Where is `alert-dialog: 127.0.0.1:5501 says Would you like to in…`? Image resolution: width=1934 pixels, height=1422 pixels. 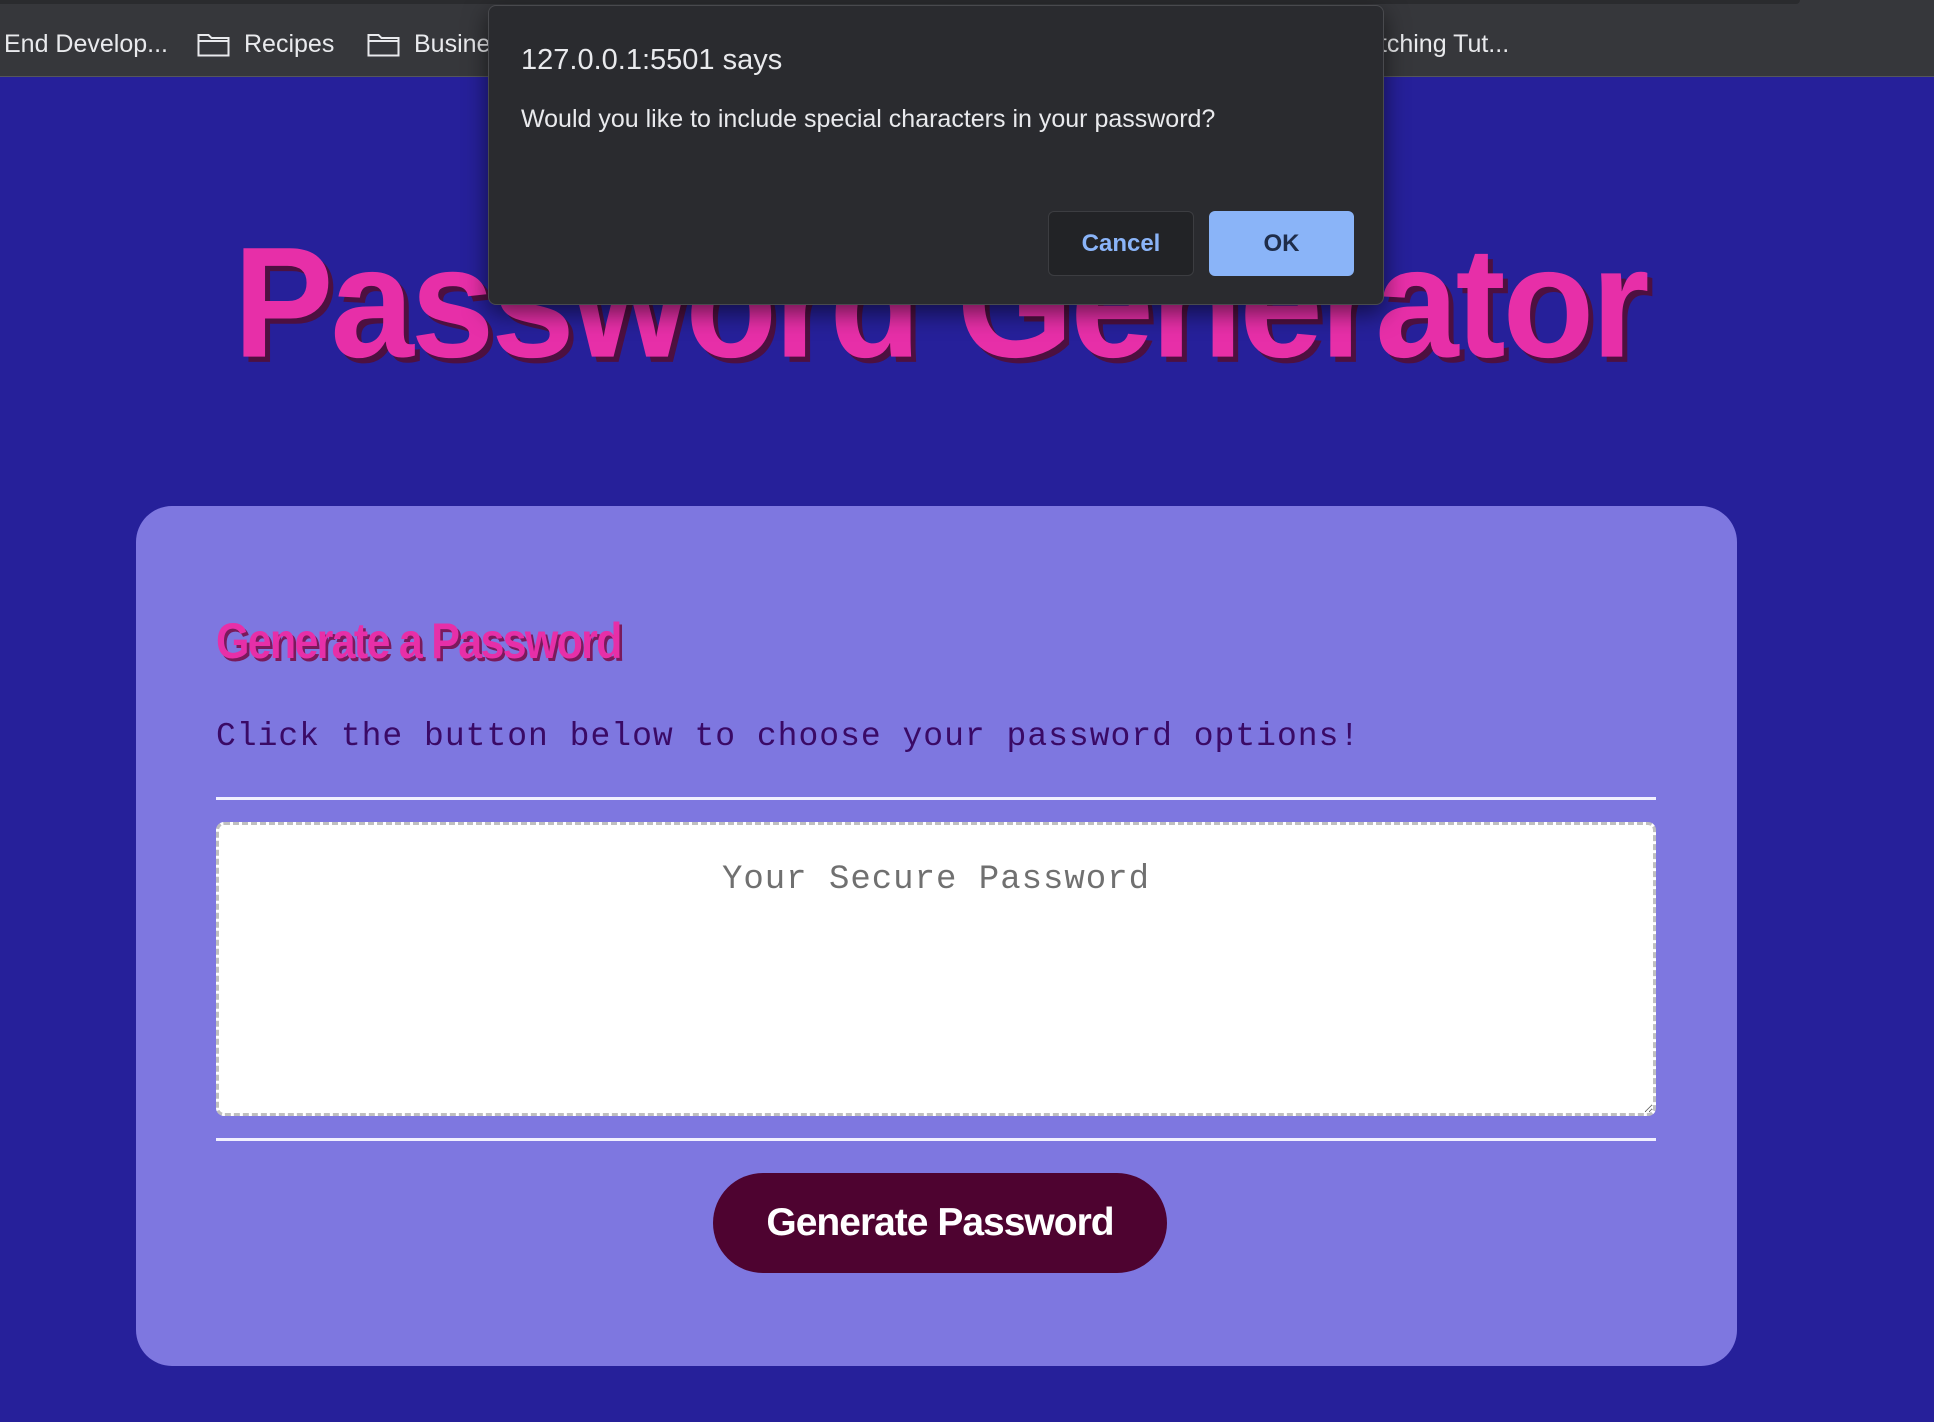 alert-dialog: 127.0.0.1:5501 says Would you like to in… is located at coordinates (936, 155).